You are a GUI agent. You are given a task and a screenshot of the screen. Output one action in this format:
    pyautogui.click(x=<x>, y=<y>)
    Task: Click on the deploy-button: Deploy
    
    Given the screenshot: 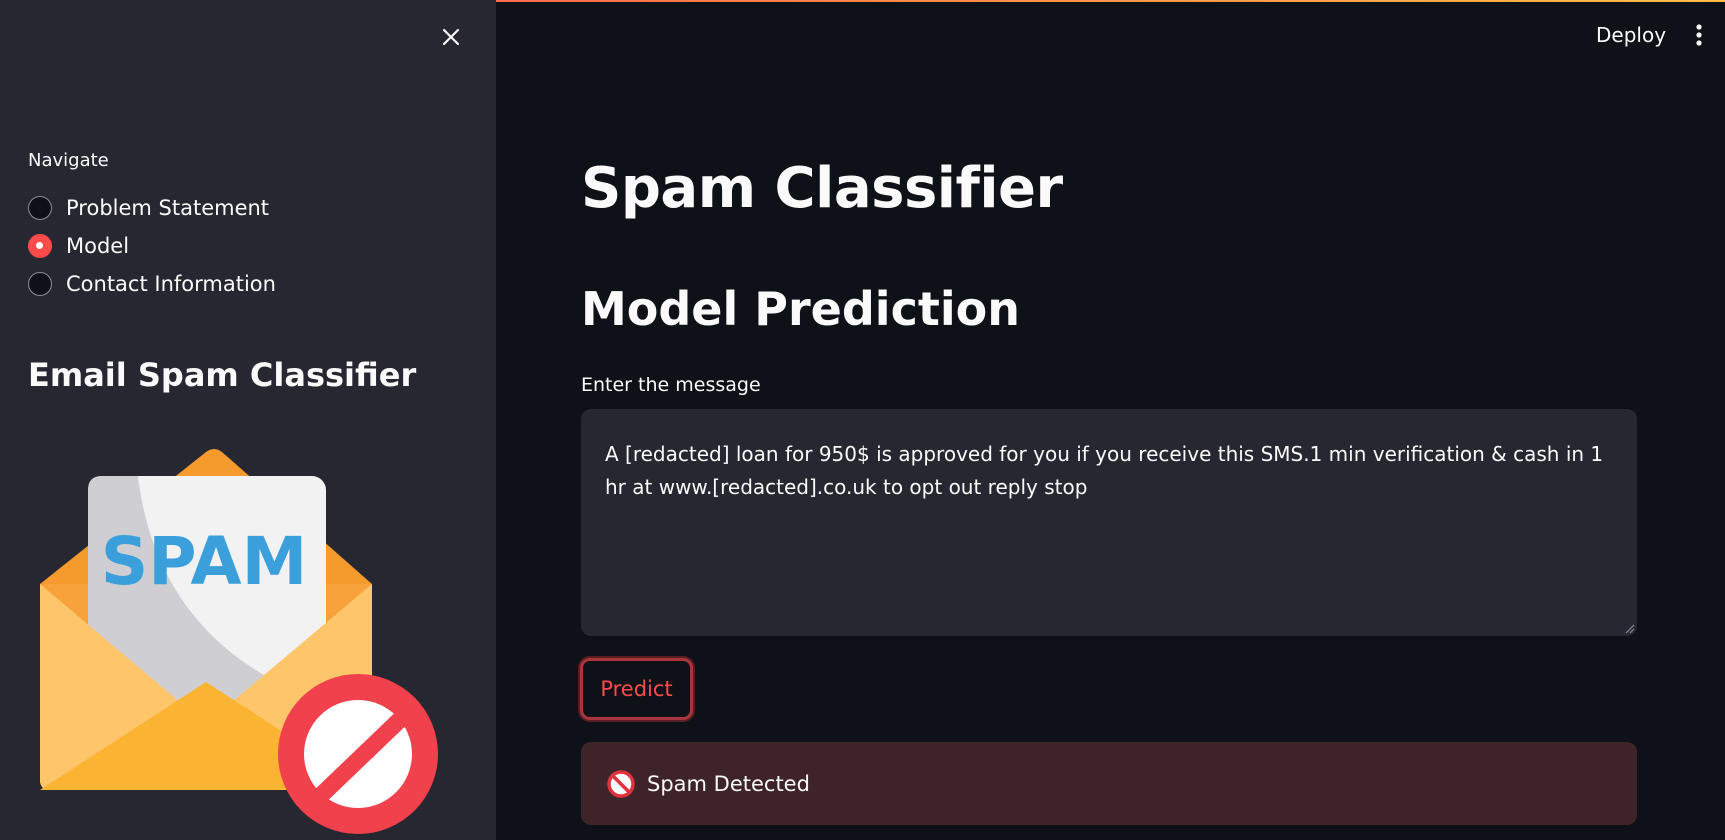 What is the action you would take?
    pyautogui.click(x=1631, y=35)
    